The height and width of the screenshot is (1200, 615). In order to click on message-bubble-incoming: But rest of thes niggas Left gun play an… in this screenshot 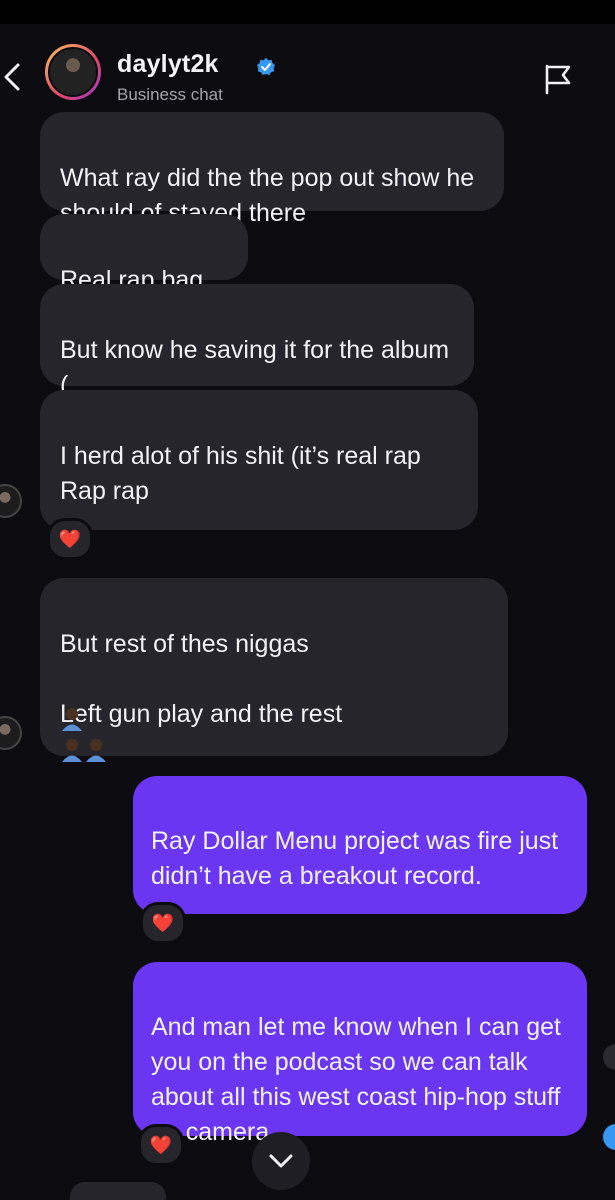, I will do `click(274, 670)`.